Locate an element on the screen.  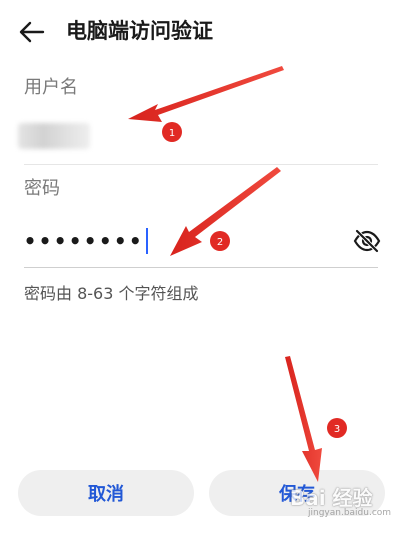
username-value-blurred is located at coordinates (54, 136).